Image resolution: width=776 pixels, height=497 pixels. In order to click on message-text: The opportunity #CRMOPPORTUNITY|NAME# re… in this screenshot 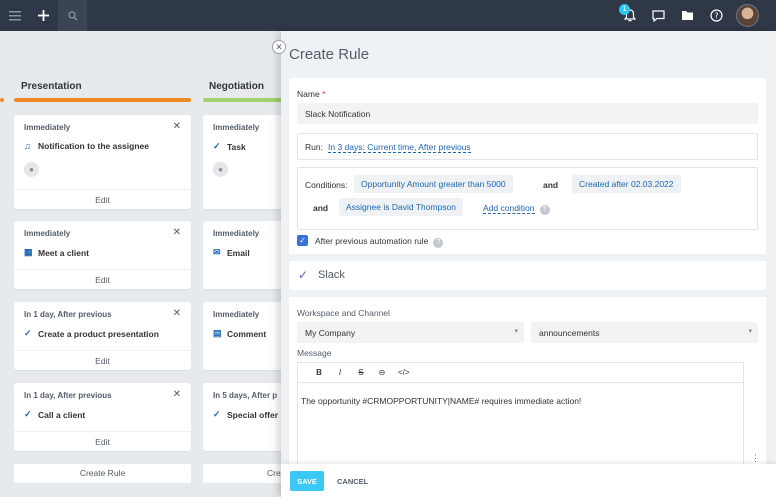, I will do `click(441, 401)`.